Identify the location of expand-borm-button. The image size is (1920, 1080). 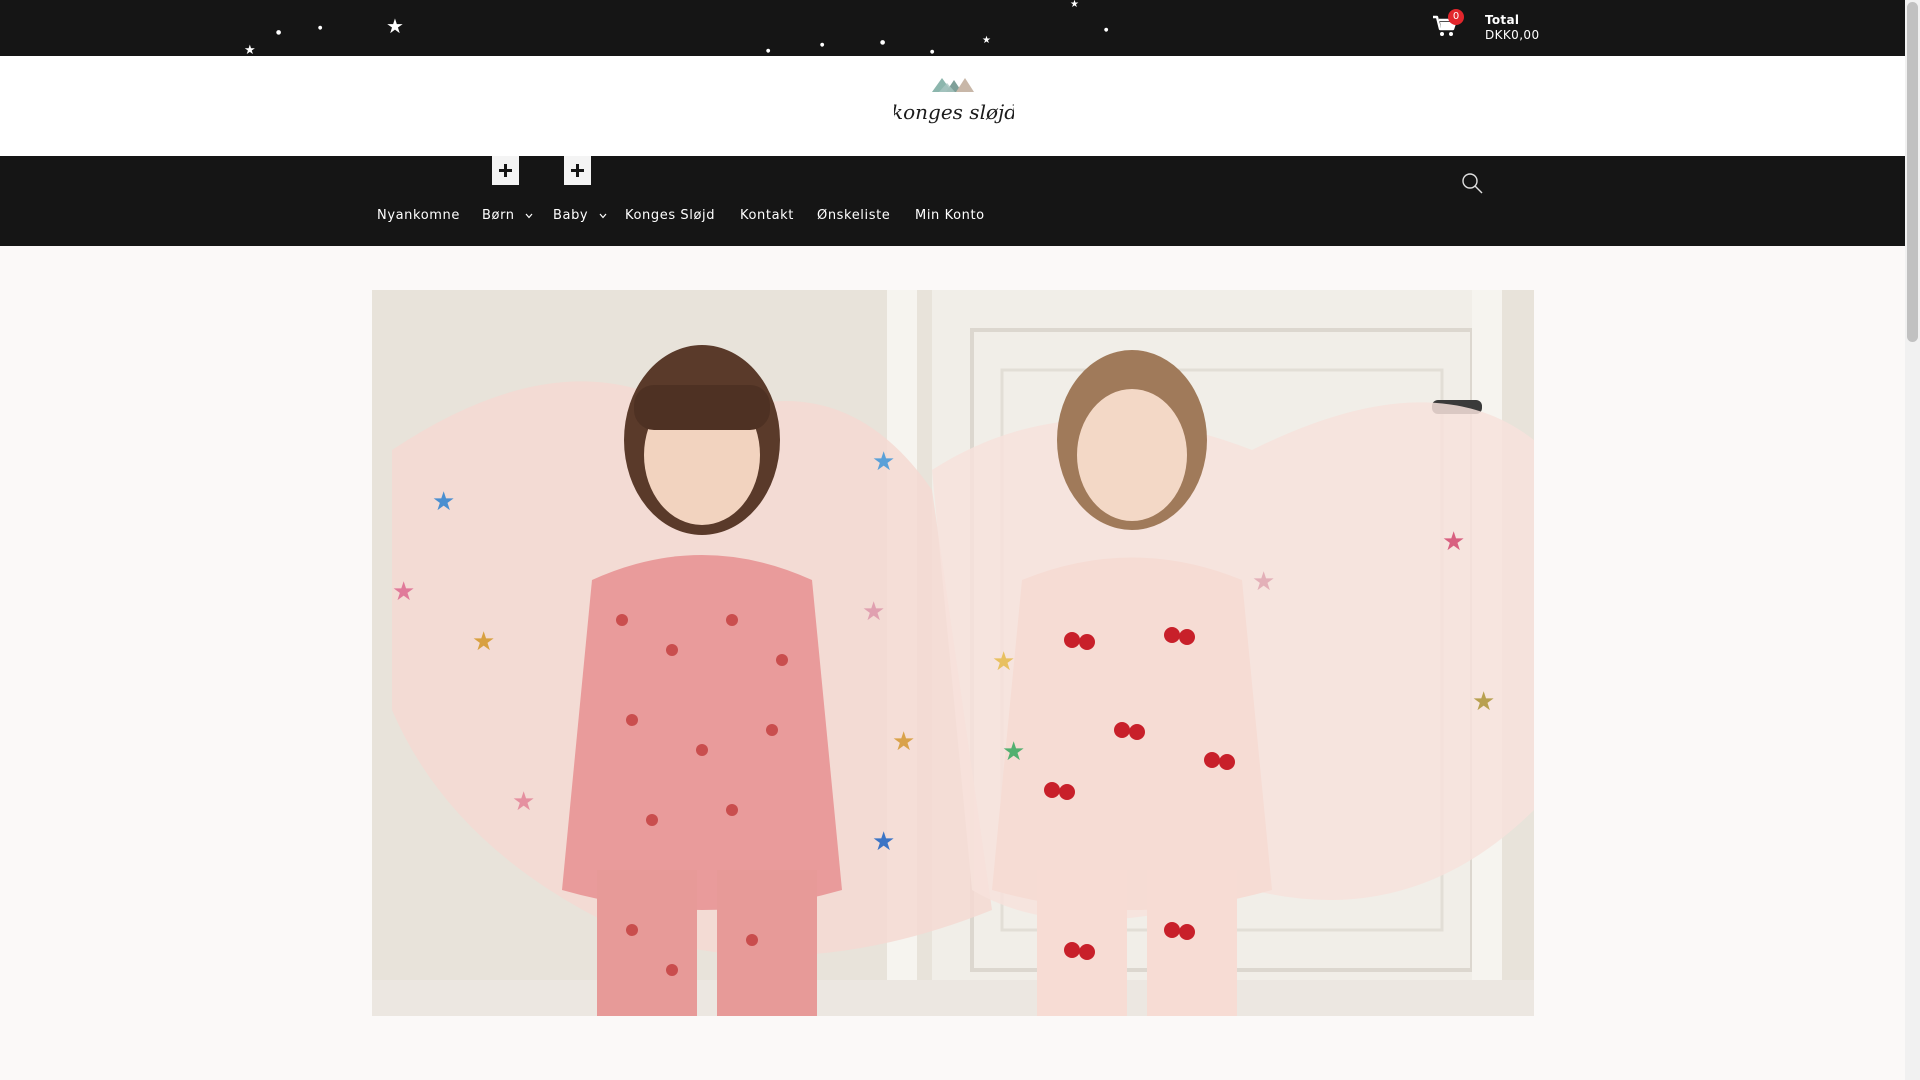
(505, 170).